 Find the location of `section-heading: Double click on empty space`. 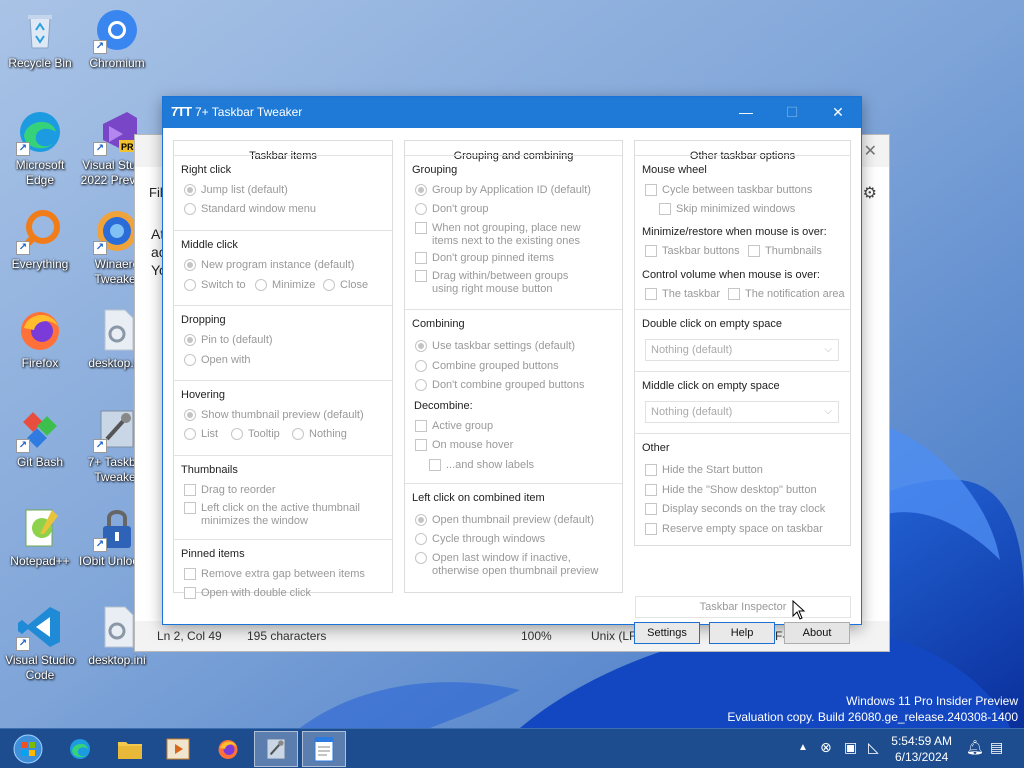

section-heading: Double click on empty space is located at coordinates (712, 324).